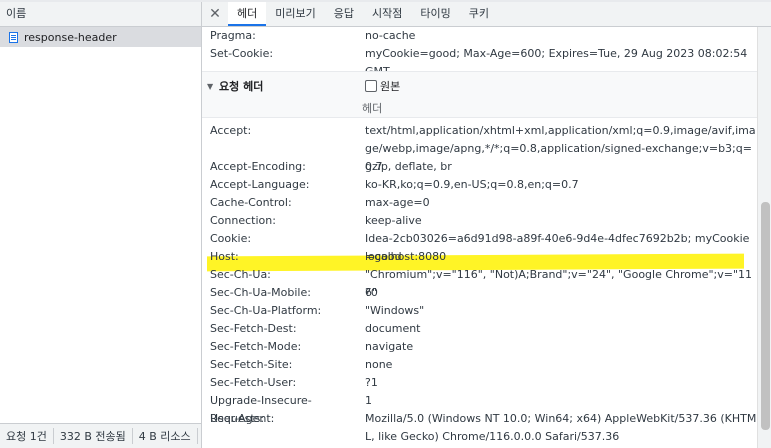  What do you see at coordinates (243, 220) in the screenshot?
I see `header-key: Connection:` at bounding box center [243, 220].